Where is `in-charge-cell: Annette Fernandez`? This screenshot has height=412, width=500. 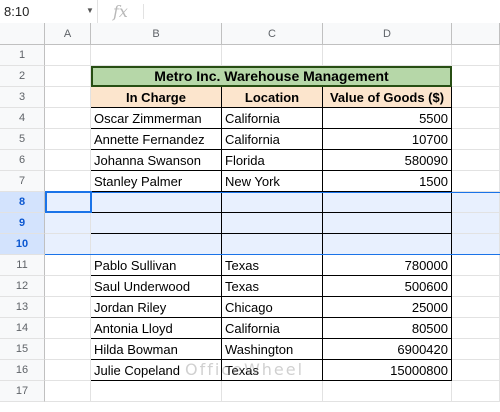
in-charge-cell: Annette Fernandez is located at coordinates (156, 139).